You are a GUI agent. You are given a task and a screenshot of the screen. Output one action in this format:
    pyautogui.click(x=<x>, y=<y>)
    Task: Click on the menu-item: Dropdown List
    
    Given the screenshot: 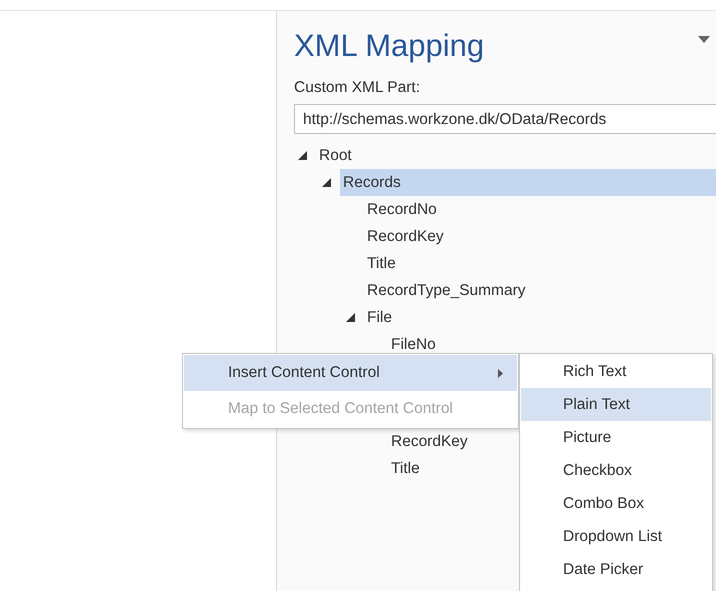 What is the action you would take?
    pyautogui.click(x=616, y=536)
    